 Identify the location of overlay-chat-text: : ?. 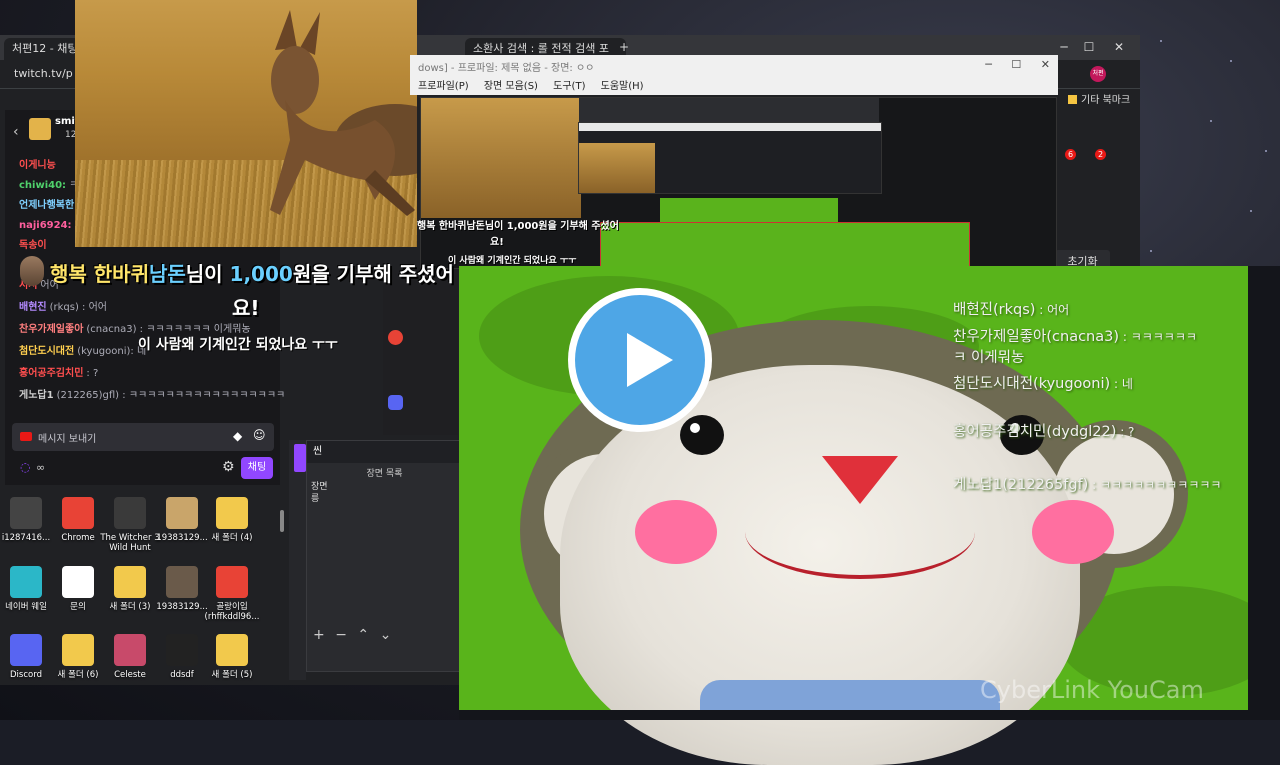
(1125, 432).